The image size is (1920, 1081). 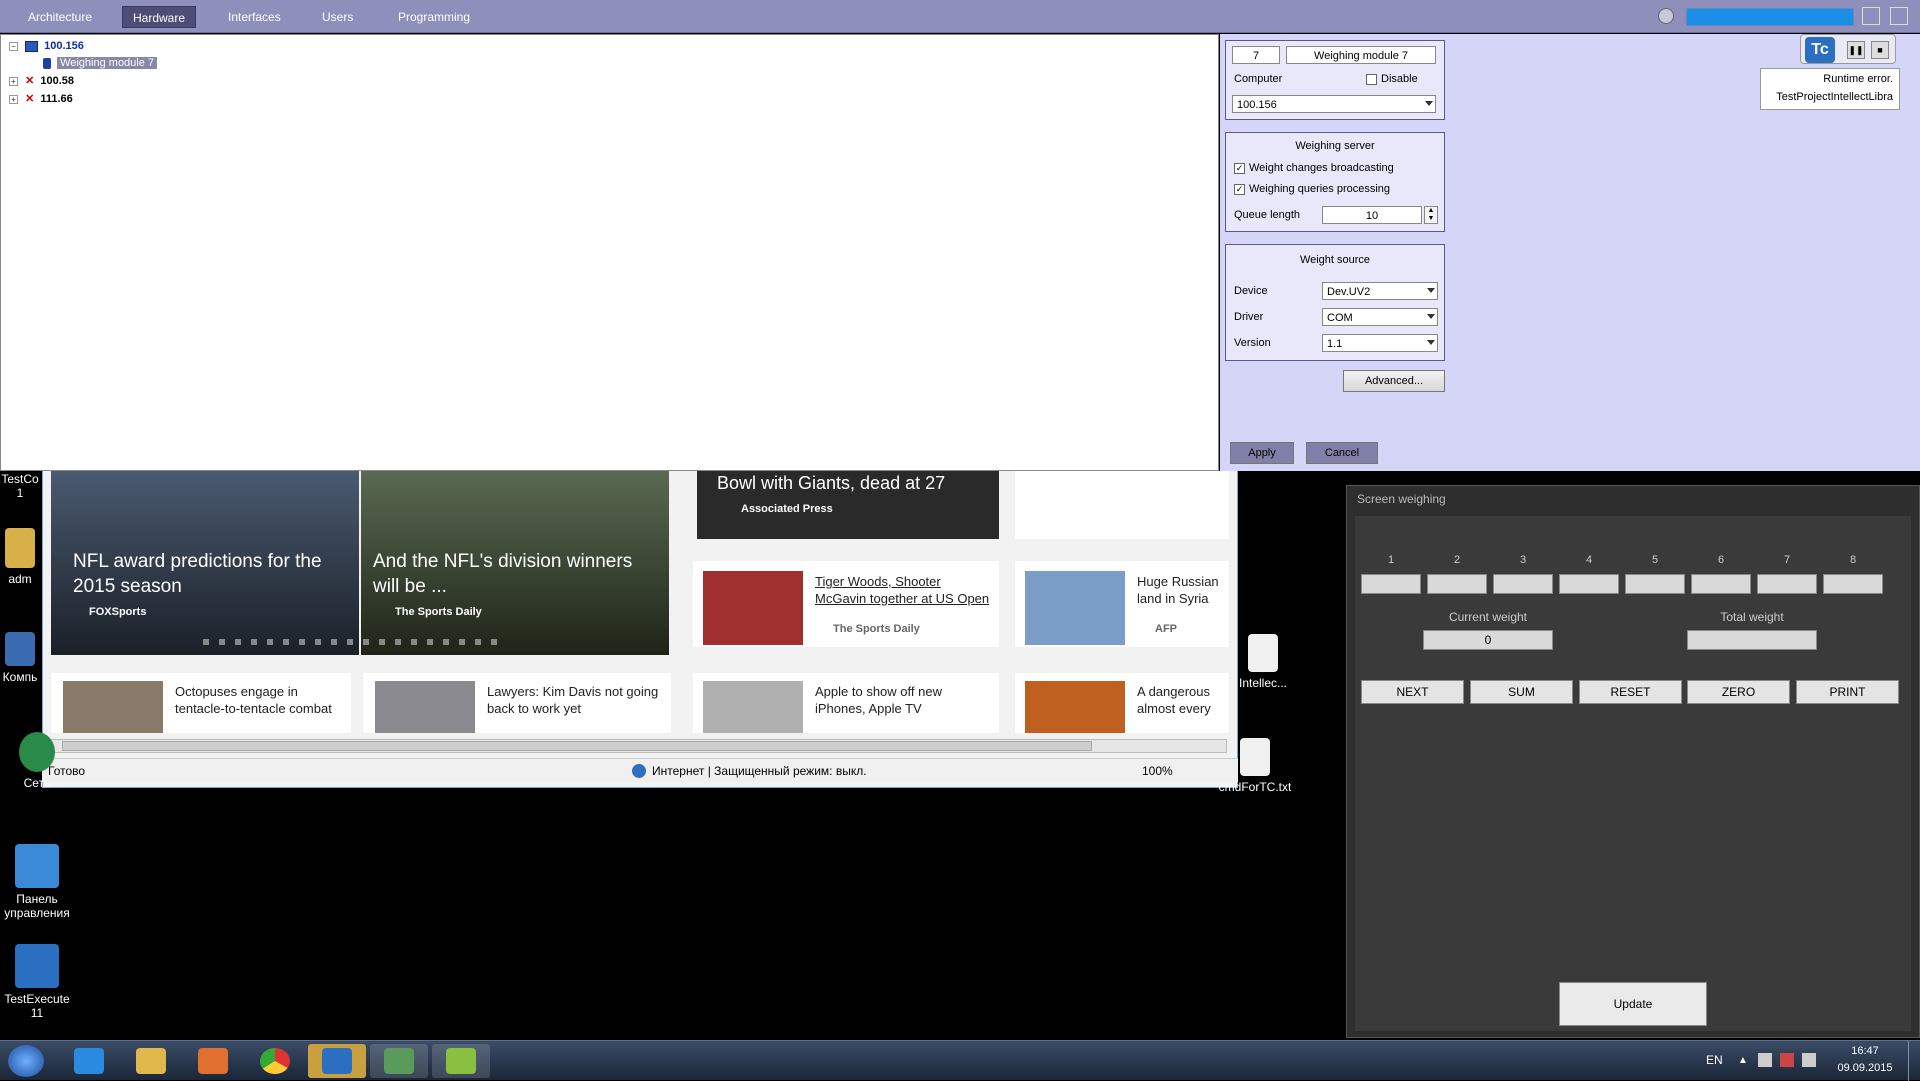 What do you see at coordinates (1399, 79) in the screenshot?
I see `disable-label: Disable` at bounding box center [1399, 79].